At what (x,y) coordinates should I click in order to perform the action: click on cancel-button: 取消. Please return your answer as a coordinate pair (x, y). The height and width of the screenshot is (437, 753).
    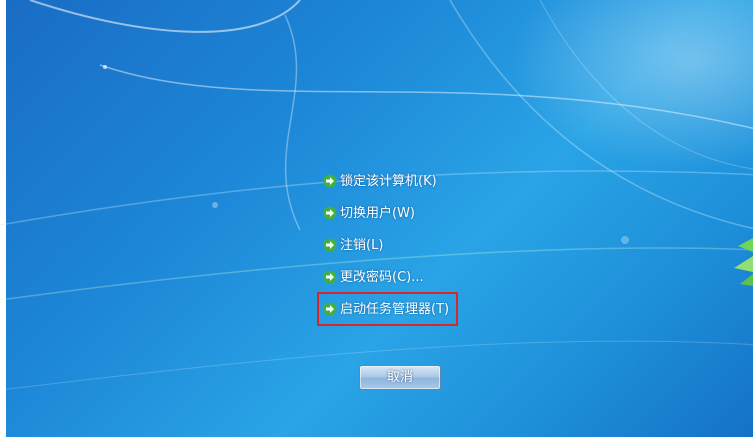
    Looking at the image, I should click on (400, 377).